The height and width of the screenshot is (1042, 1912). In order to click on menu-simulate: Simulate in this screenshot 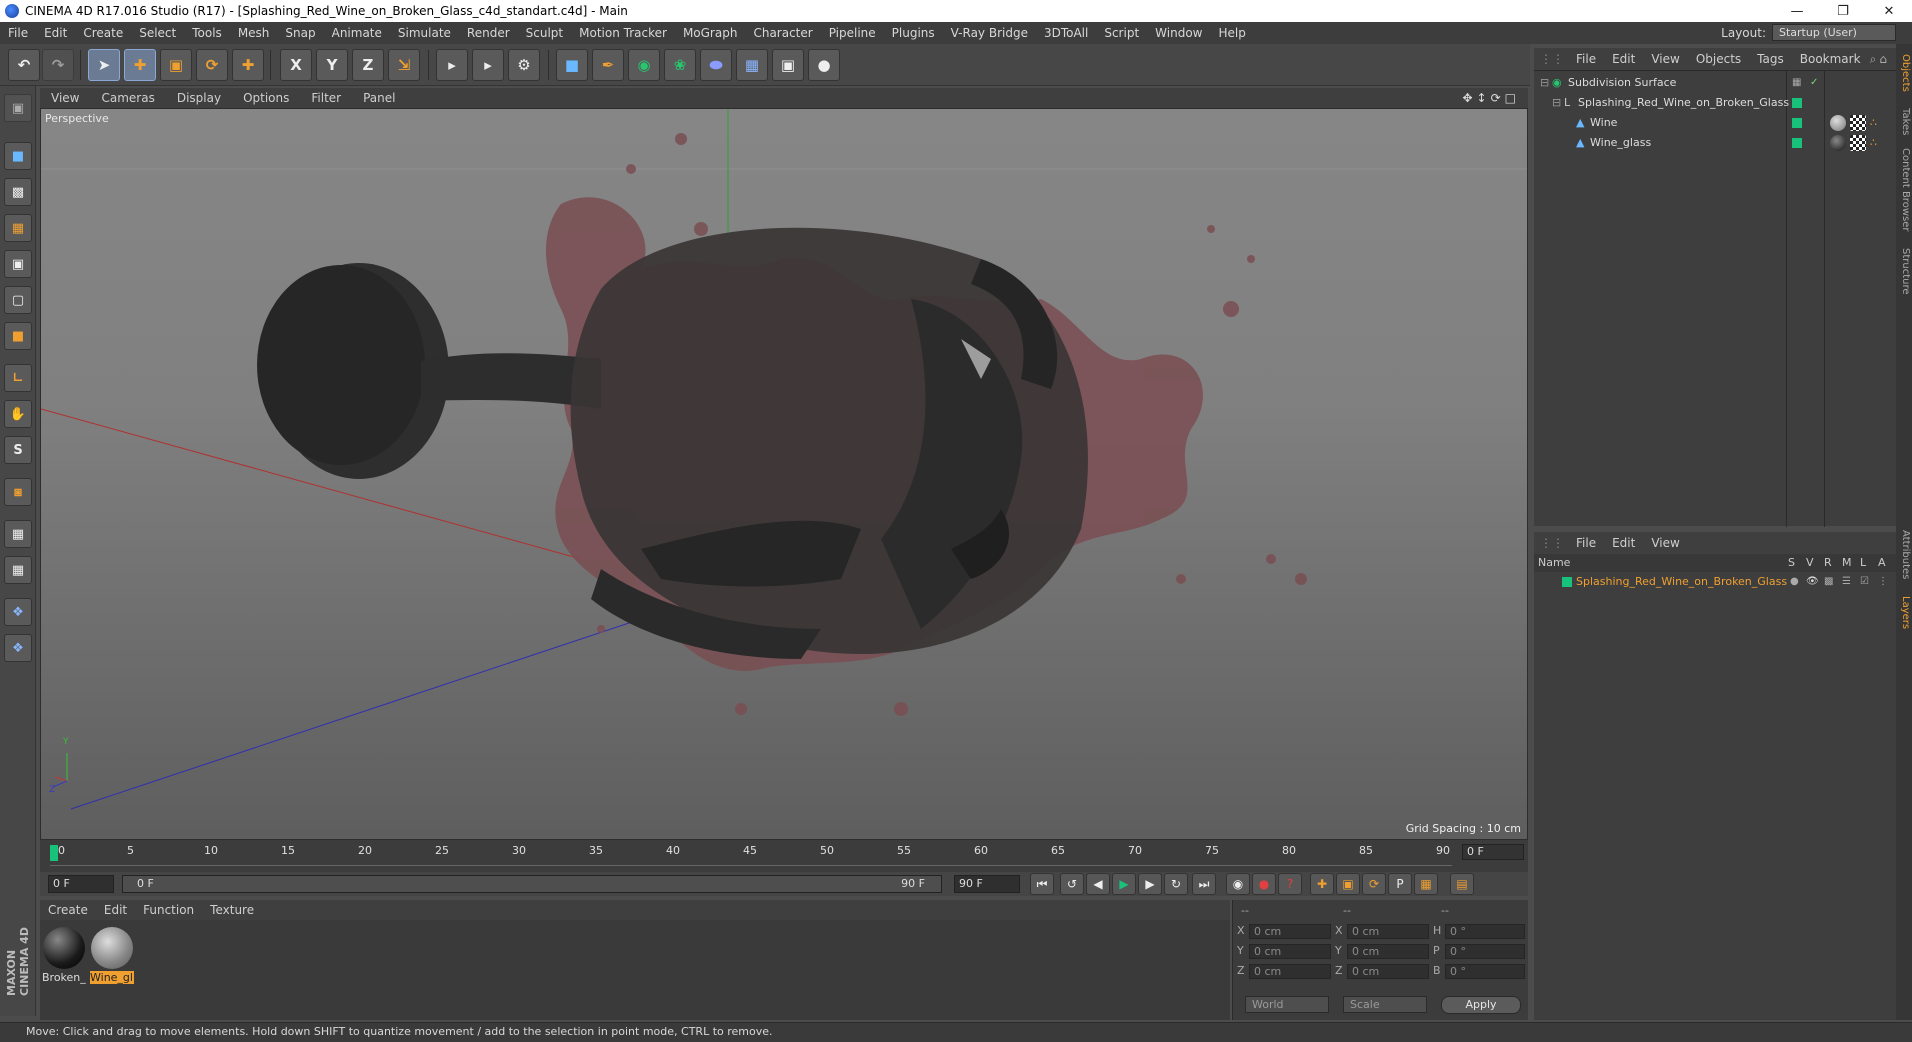, I will do `click(424, 33)`.